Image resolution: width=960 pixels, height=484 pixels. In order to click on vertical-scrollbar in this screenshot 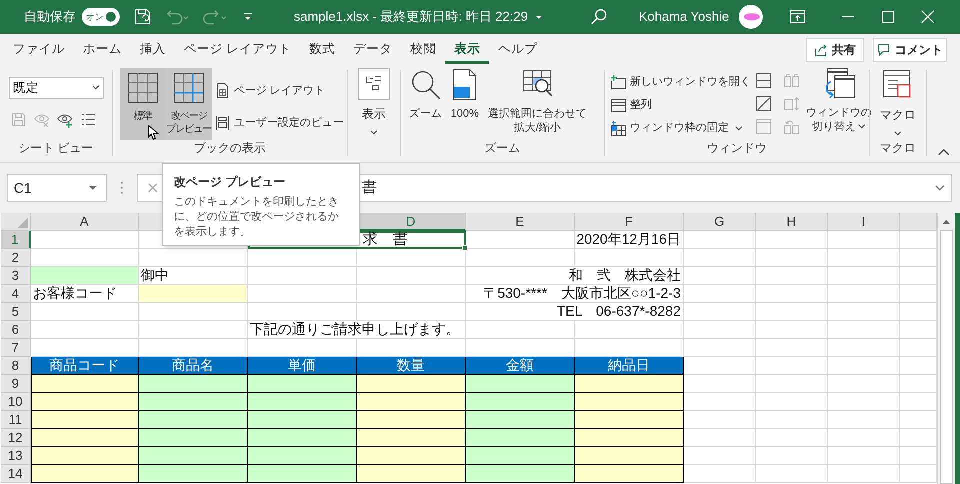, I will do `click(946, 348)`.